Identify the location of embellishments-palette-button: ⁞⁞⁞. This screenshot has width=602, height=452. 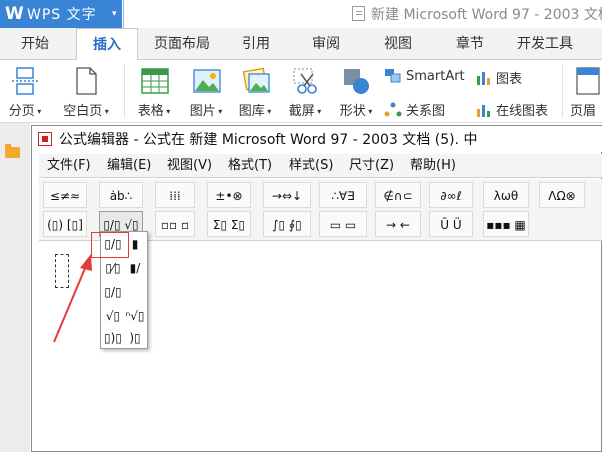
(175, 195).